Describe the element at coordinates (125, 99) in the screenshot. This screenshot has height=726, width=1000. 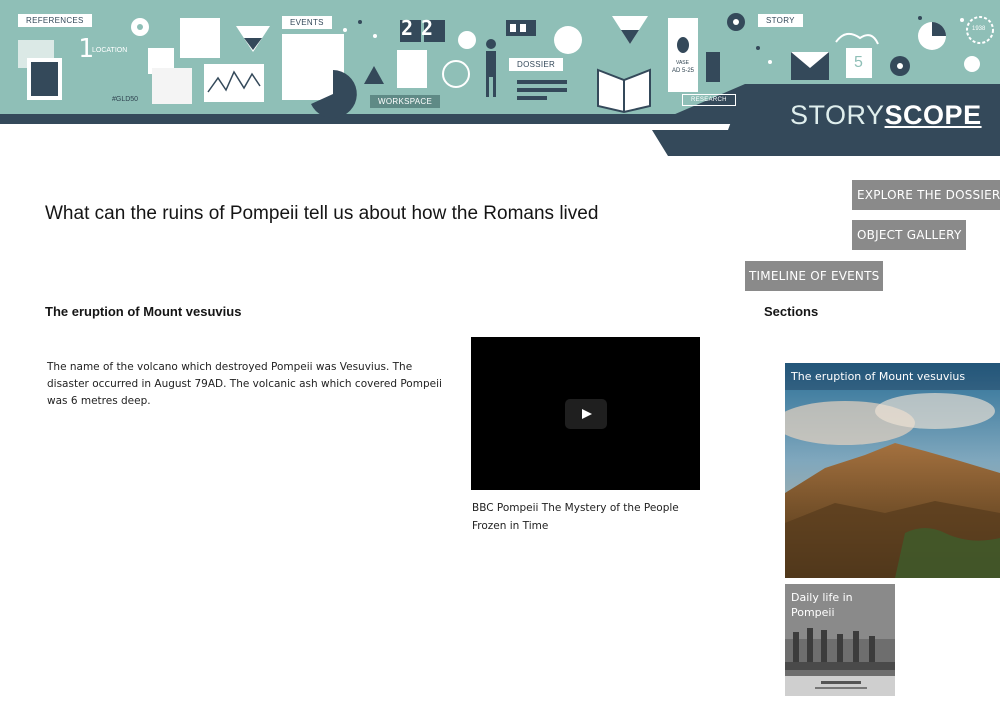
I see `small-tag-label: #GLD50` at that location.